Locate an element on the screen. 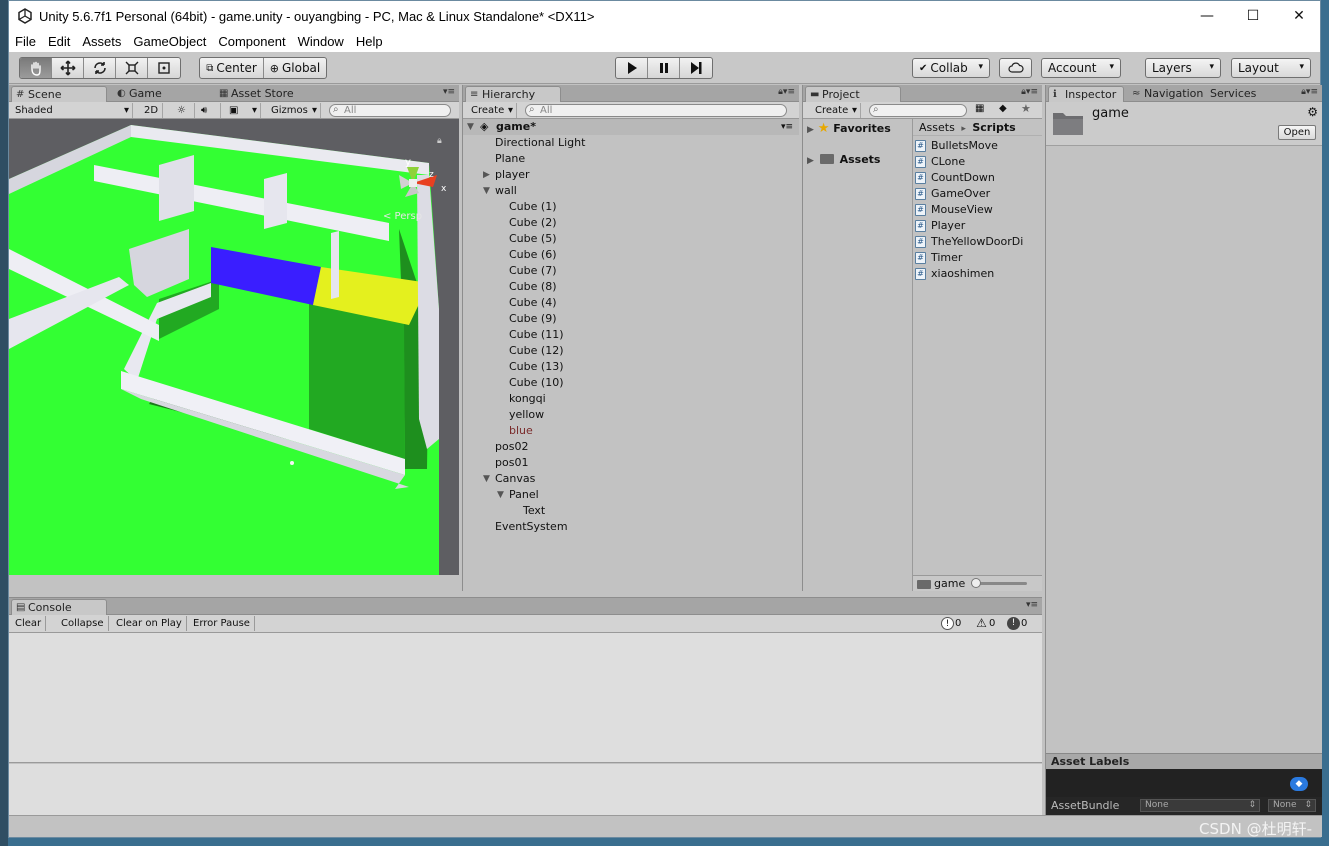 The height and width of the screenshot is (846, 1329). hierarchy-item: Cube (13) is located at coordinates (631, 367).